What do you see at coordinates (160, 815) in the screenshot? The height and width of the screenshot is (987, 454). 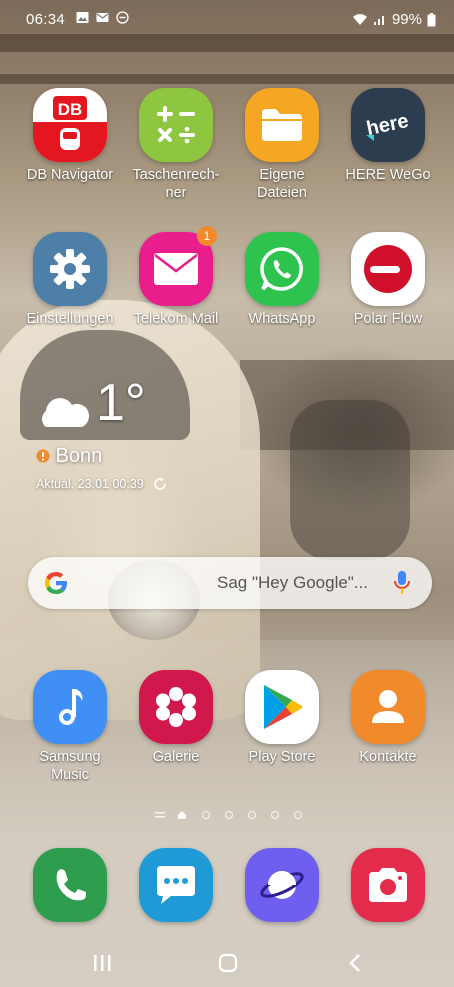 I see `menu-lines-icon` at bounding box center [160, 815].